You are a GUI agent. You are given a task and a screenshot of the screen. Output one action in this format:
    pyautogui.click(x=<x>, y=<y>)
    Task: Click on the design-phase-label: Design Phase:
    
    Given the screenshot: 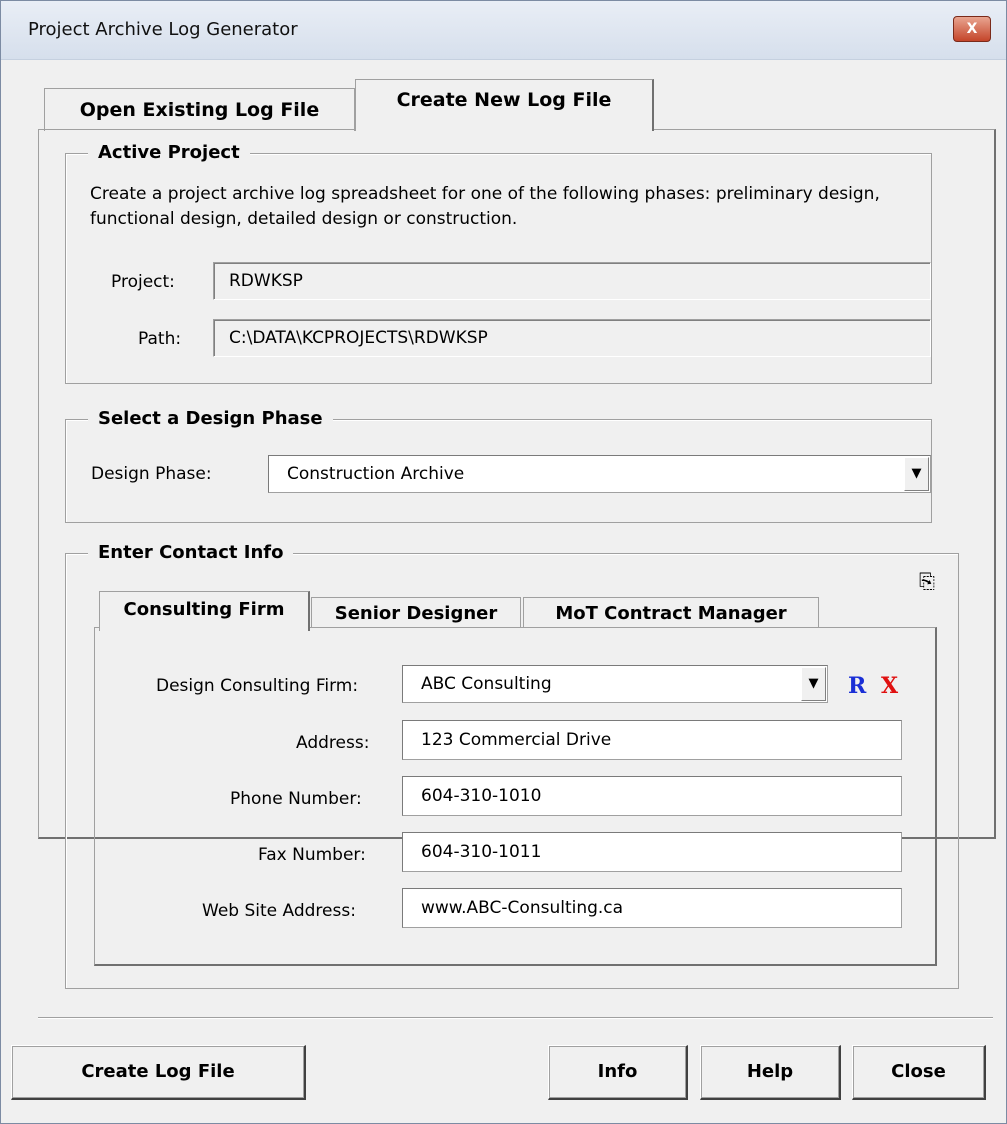 What is the action you would take?
    pyautogui.click(x=151, y=474)
    